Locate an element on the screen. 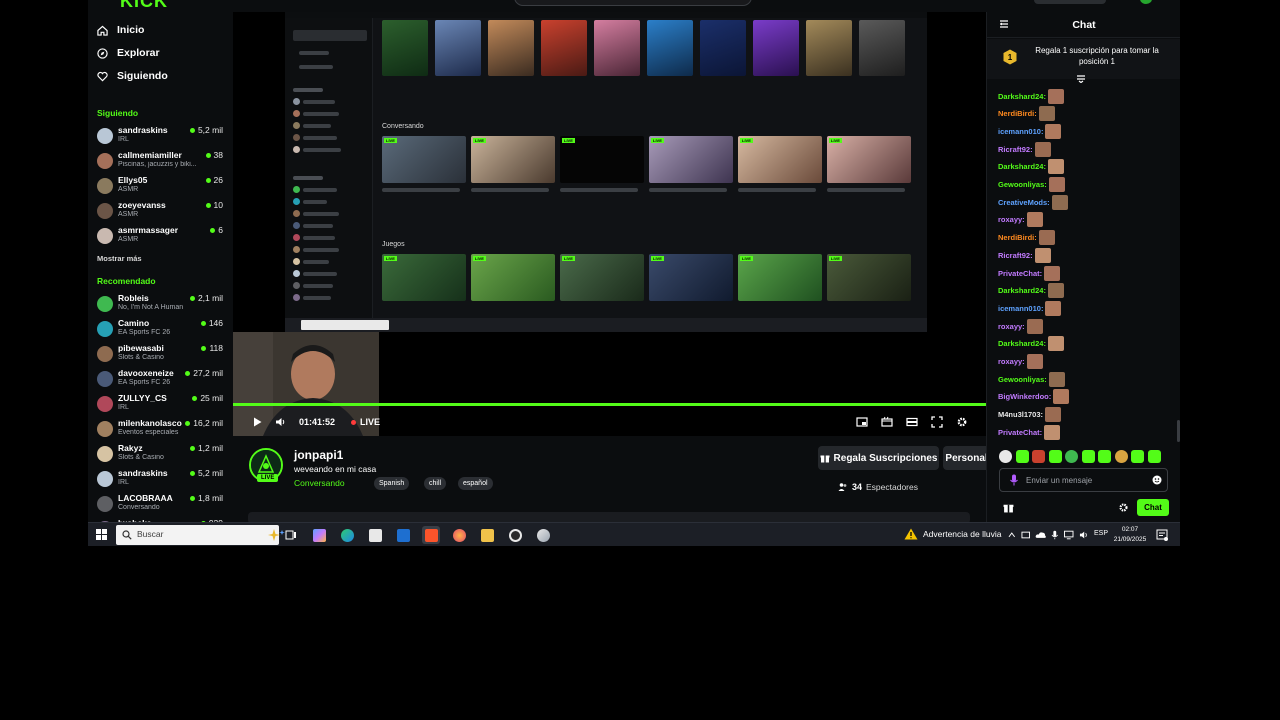  chat-username: M4nu3l1703: is located at coordinates (1020, 414).